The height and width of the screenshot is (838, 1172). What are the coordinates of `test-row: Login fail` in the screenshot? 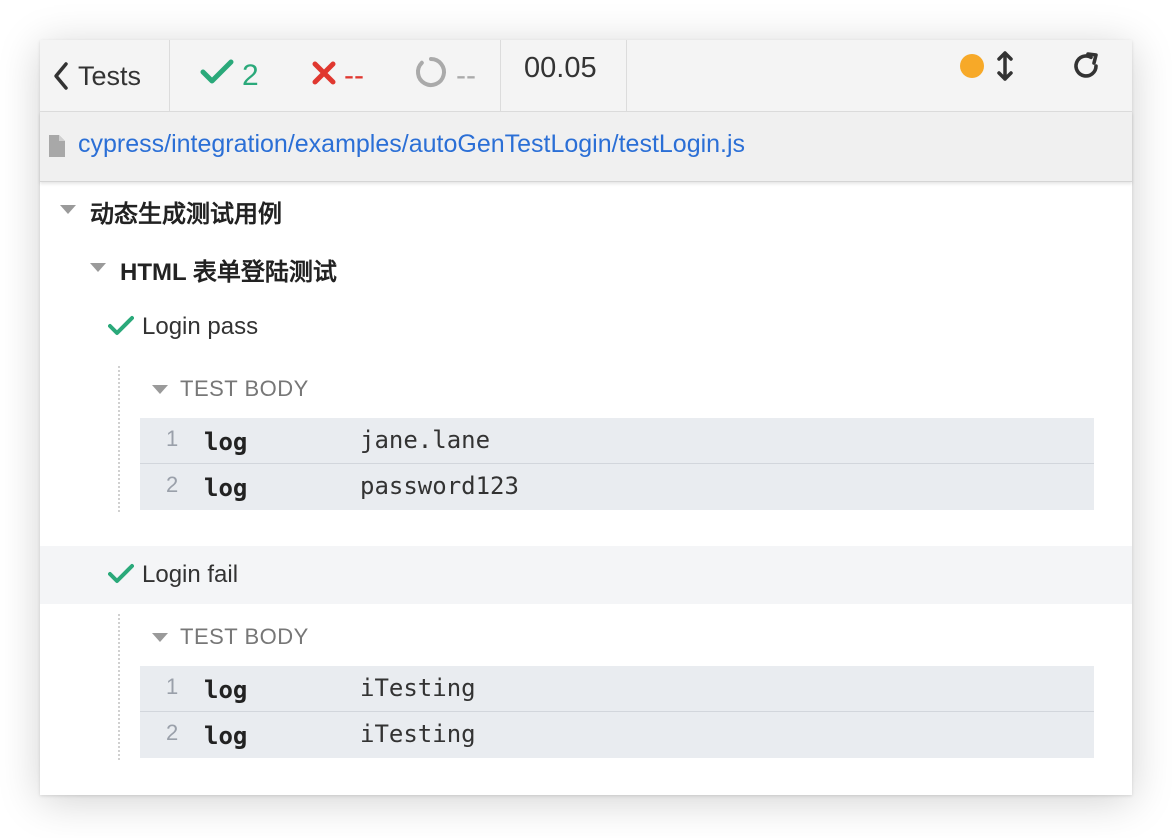 It's located at (586, 575).